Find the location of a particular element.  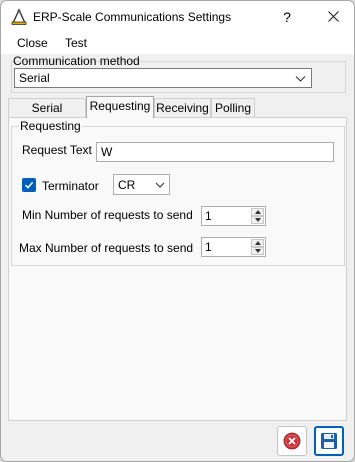

title-bar: ERP-Scale Communications Settings ? is located at coordinates (177, 16).